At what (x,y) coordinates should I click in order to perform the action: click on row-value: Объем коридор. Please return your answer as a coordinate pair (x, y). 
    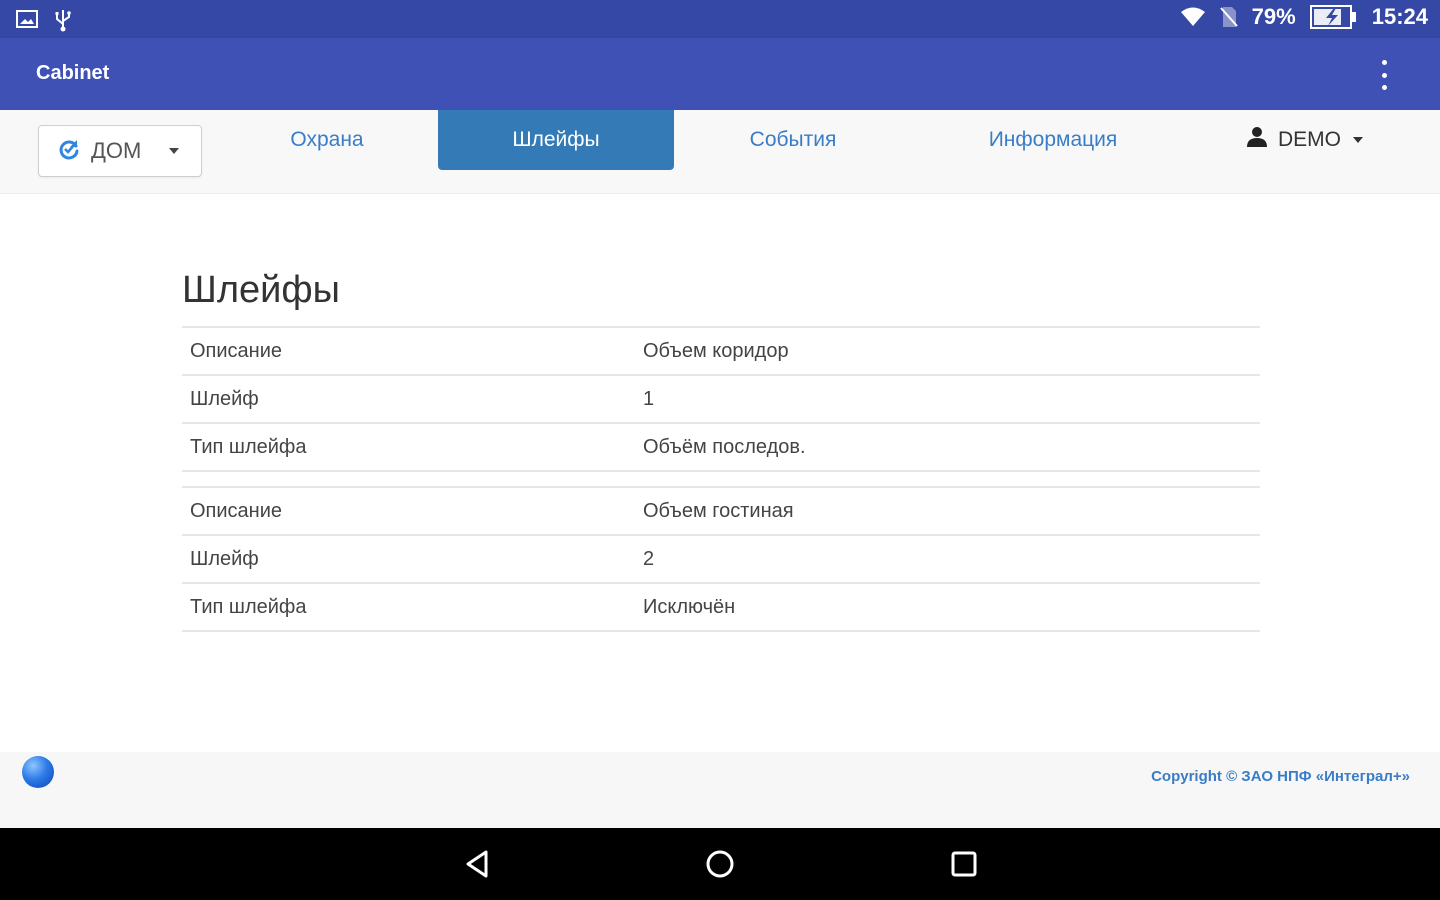
    Looking at the image, I should click on (947, 350).